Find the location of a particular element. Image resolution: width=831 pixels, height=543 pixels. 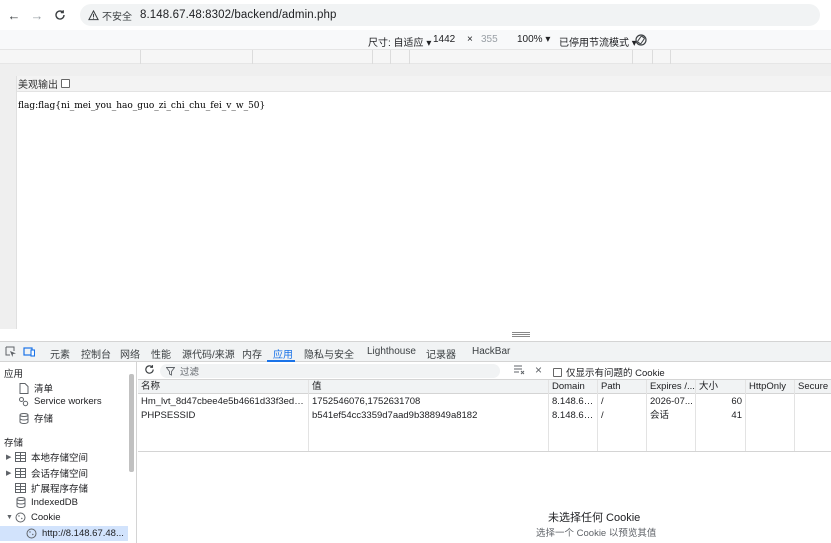

sidebar-item-storage: 存储 is located at coordinates (35, 418).